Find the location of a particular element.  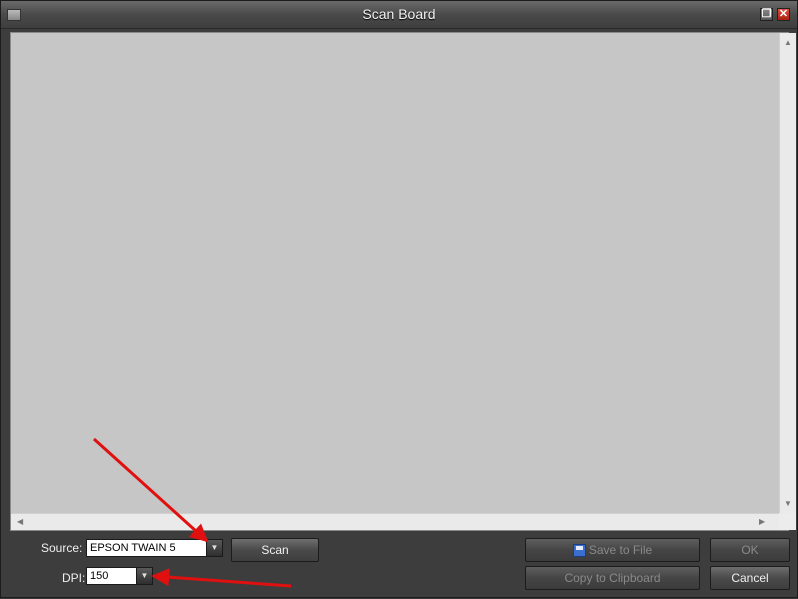

annotation-overlay is located at coordinates (192, 512).